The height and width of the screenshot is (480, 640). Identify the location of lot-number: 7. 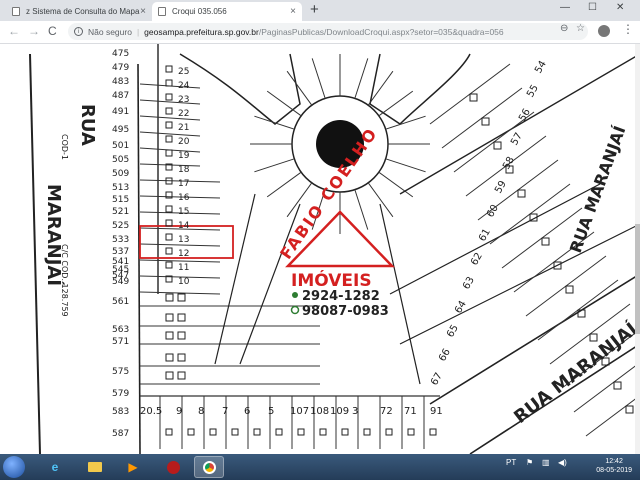
(225, 411).